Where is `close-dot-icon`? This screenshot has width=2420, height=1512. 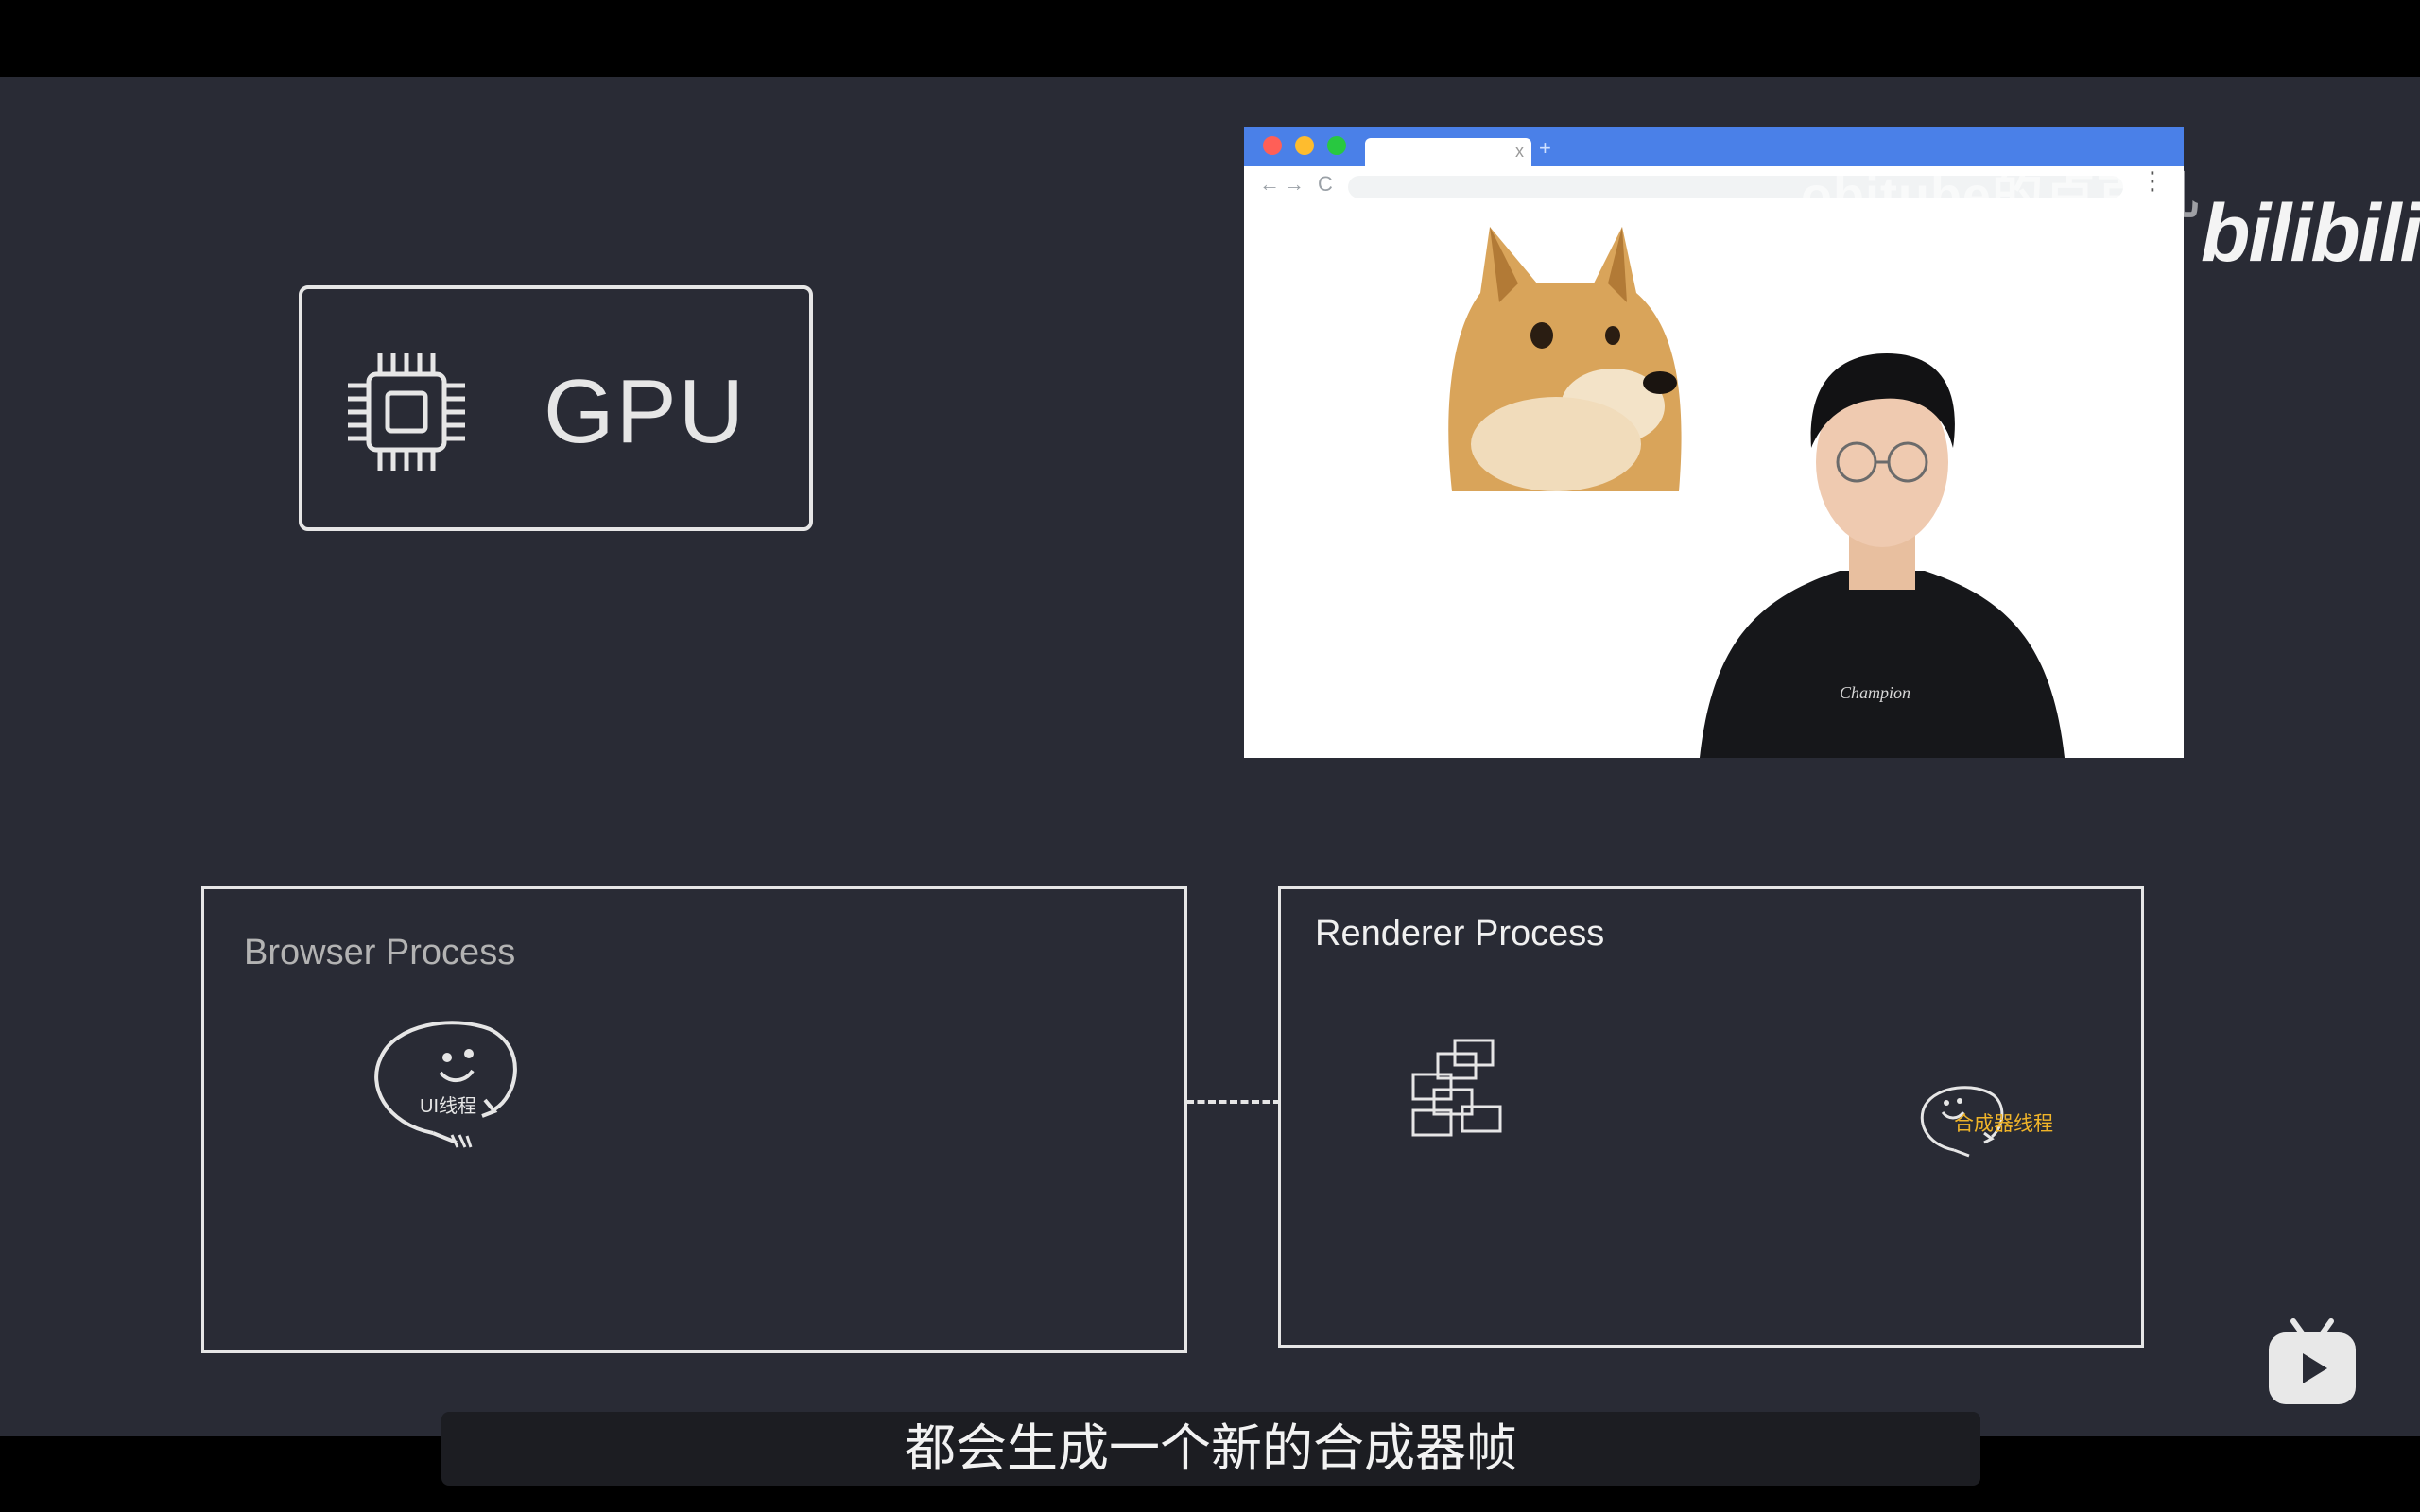
close-dot-icon is located at coordinates (1272, 145).